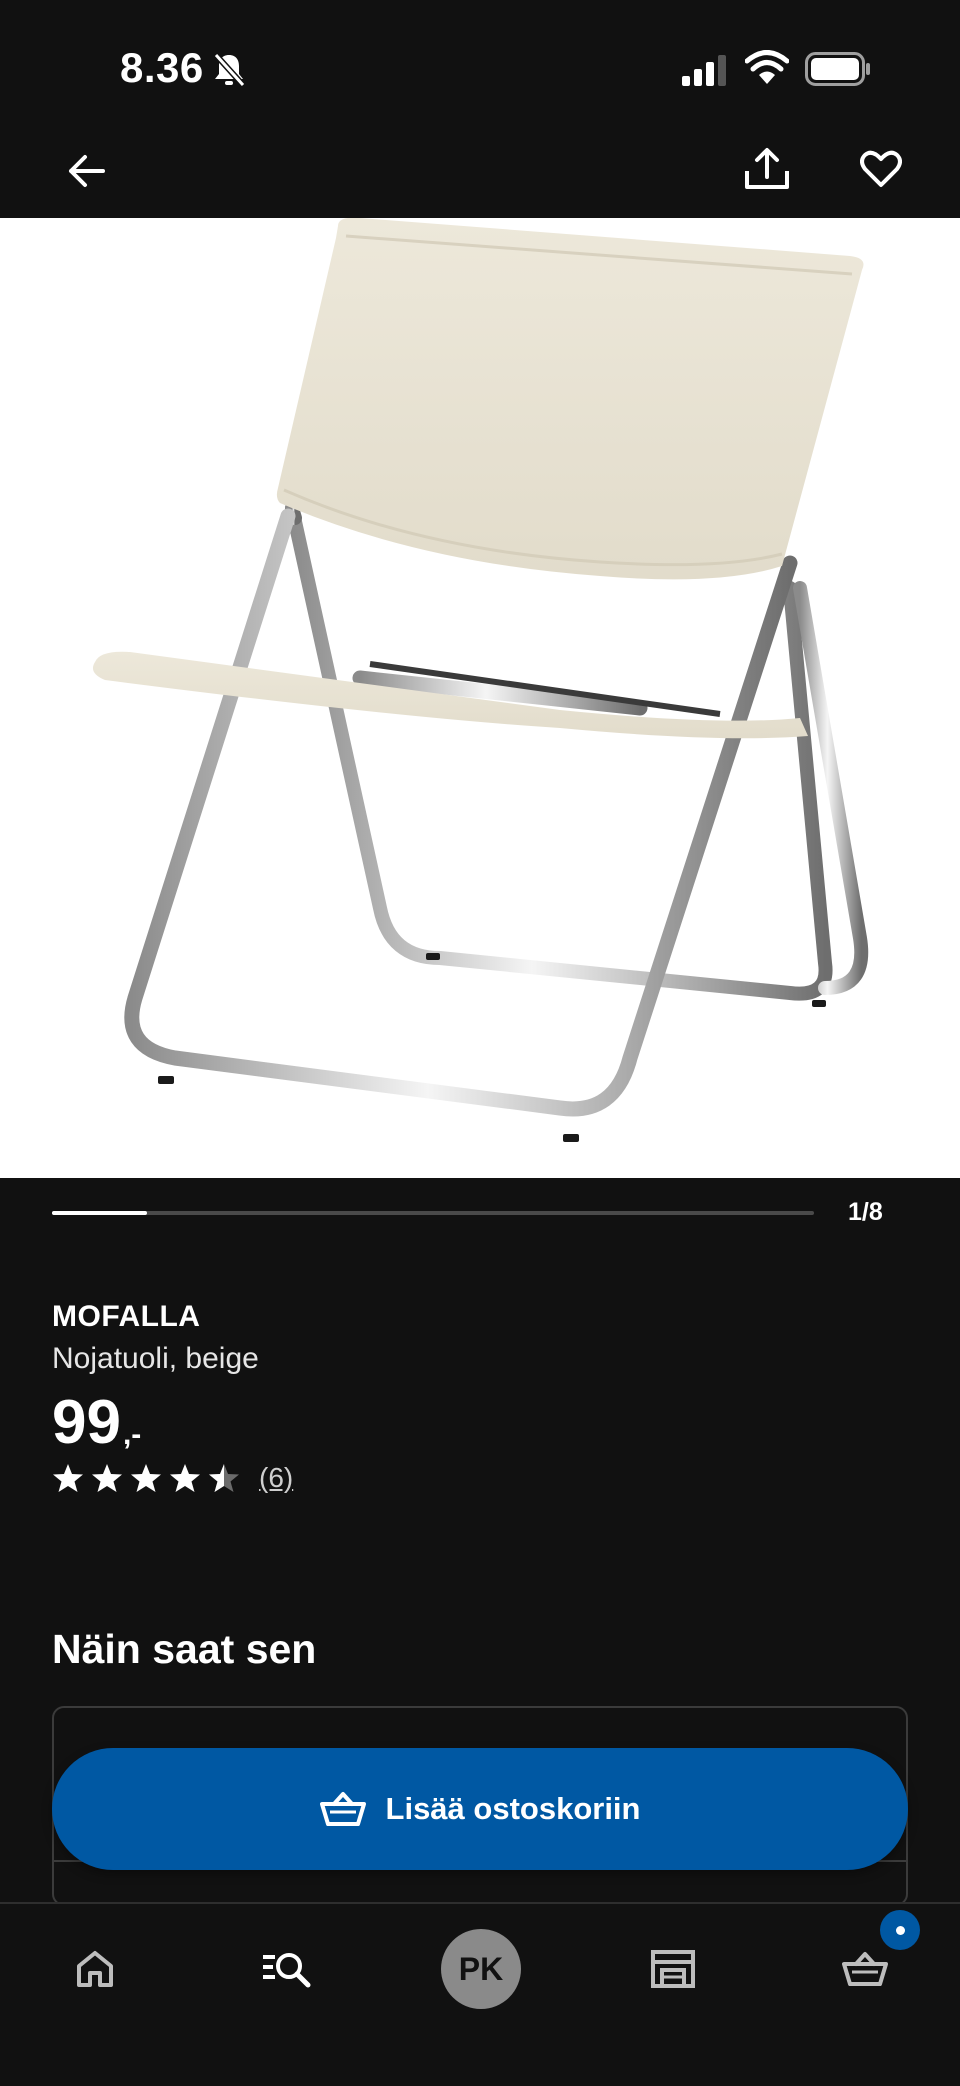 The width and height of the screenshot is (960, 2086). I want to click on status-bar: 8.36, so click(480, 60).